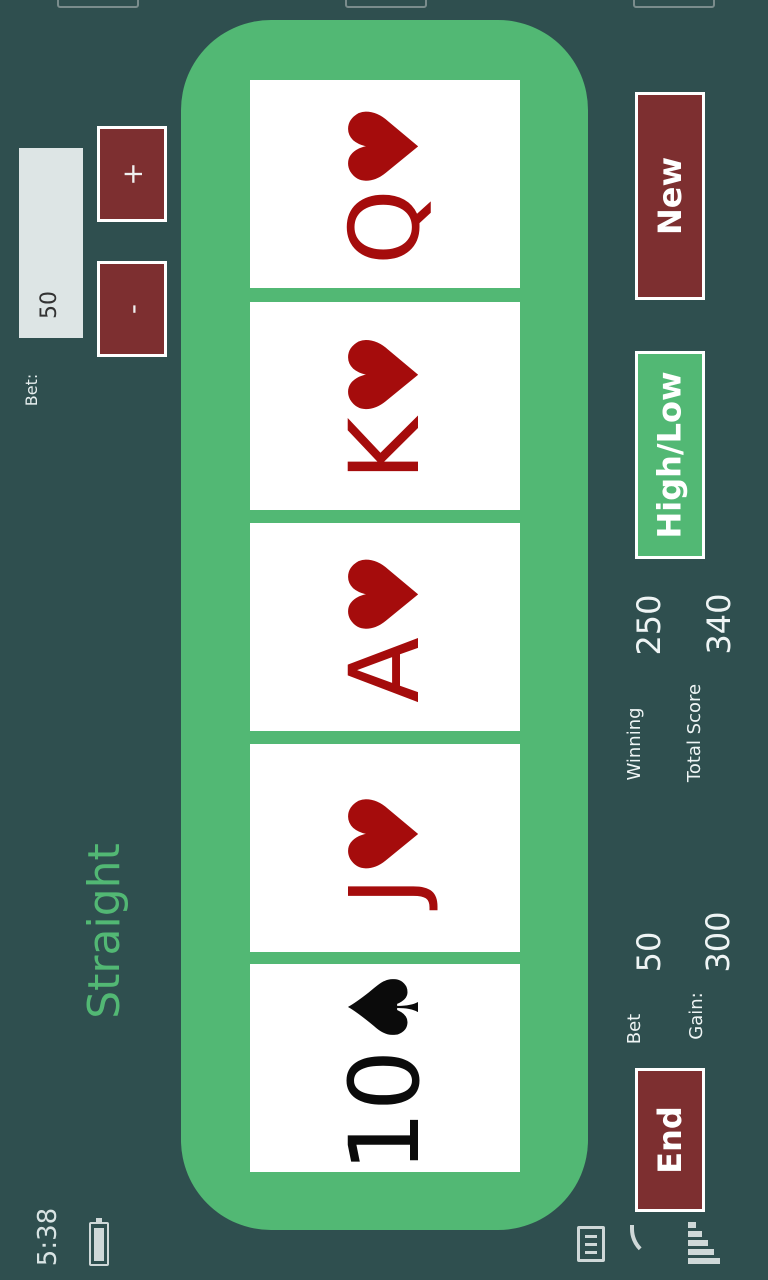 This screenshot has width=768, height=1280. Describe the element at coordinates (385, 406) in the screenshot. I see `card-2: K ♥` at that location.